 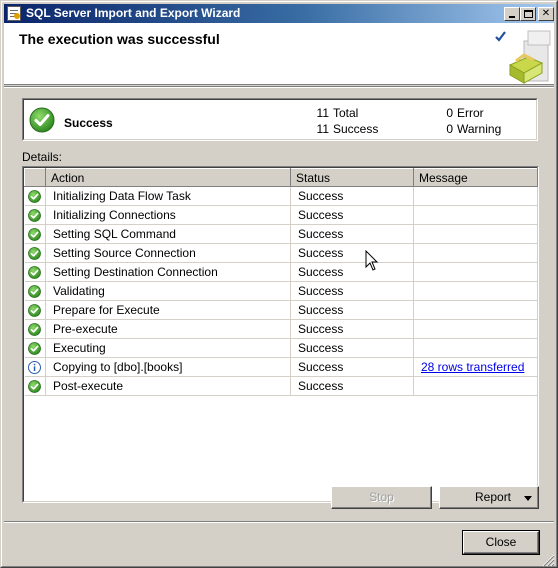 What do you see at coordinates (168, 367) in the screenshot?
I see `action-cell: Copying to [dbo].[books]` at bounding box center [168, 367].